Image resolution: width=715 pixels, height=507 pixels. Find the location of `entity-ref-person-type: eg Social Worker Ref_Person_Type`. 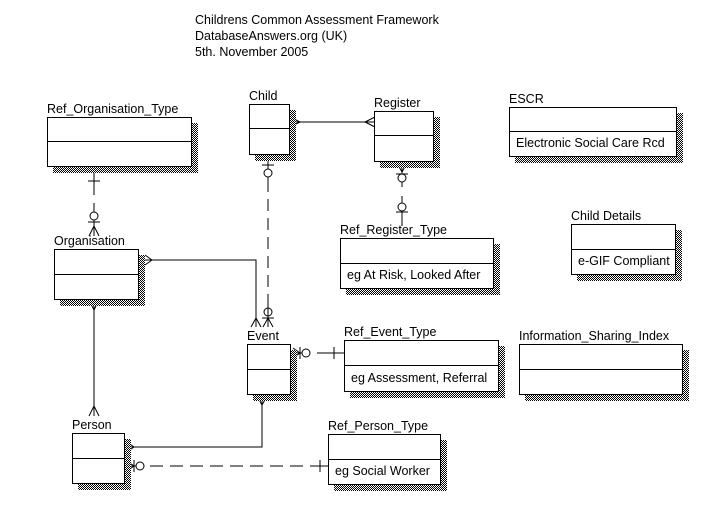

entity-ref-person-type: eg Social Worker Ref_Person_Type is located at coordinates (387, 455).